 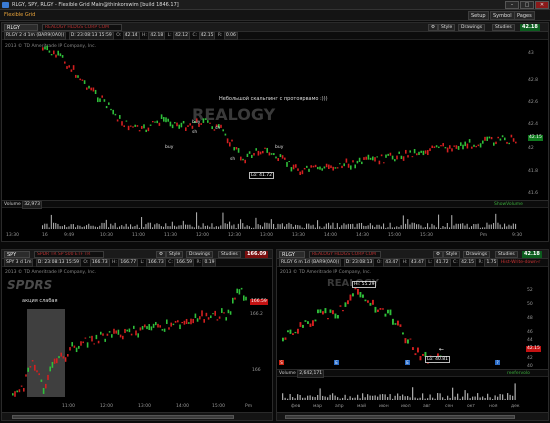 What do you see at coordinates (17, 254) in the screenshot?
I see `symbol-selector: SPY` at bounding box center [17, 254].